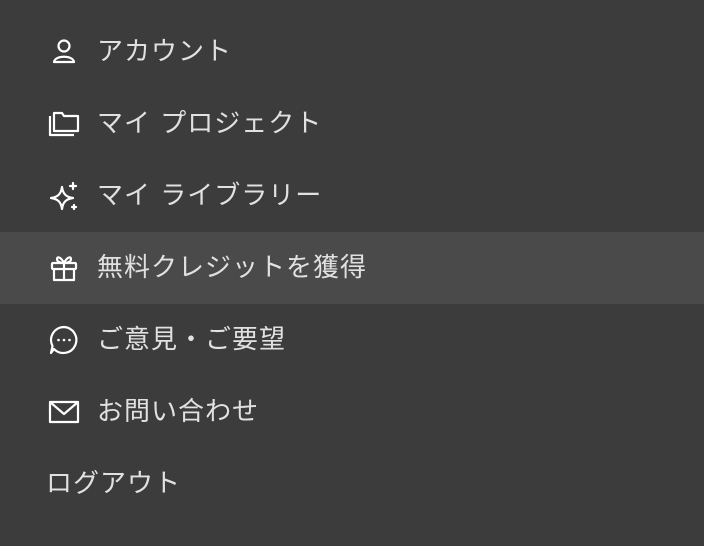 This screenshot has height=546, width=704. I want to click on menu-item-label: マイ プロジェクト, so click(210, 124).